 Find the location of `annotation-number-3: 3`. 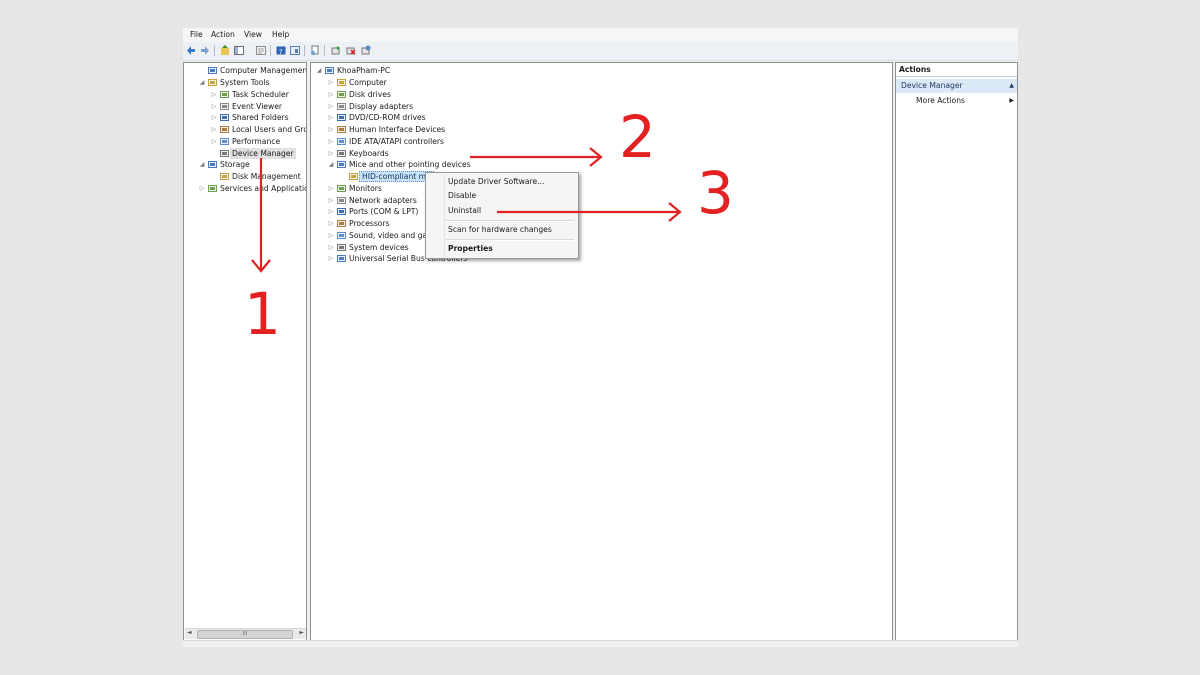

annotation-number-3: 3 is located at coordinates (715, 193).